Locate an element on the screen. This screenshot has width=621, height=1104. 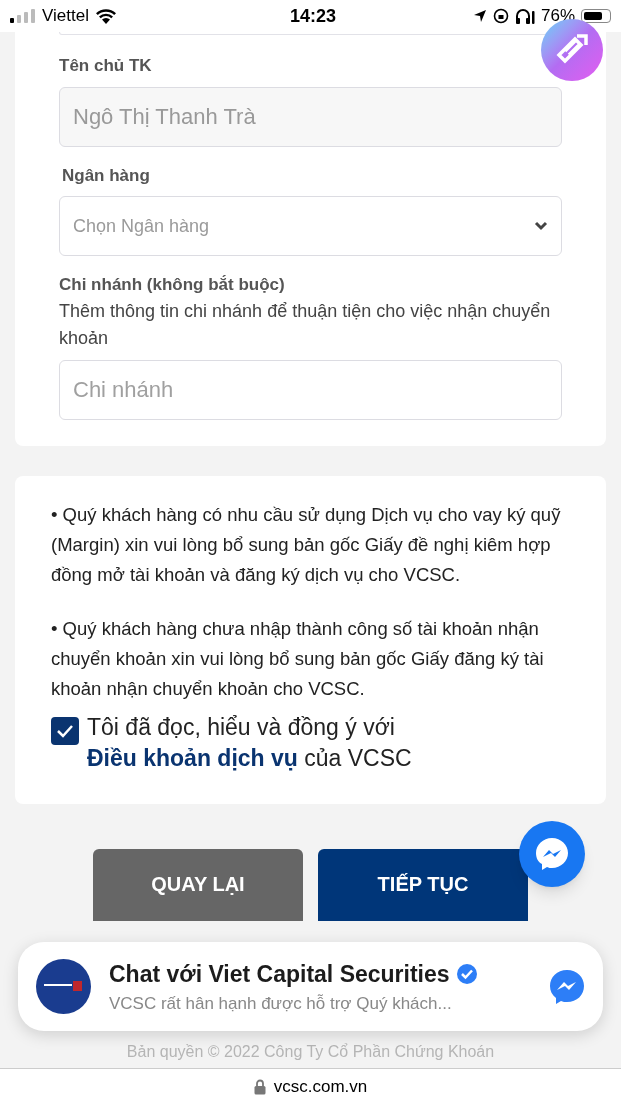
field-label: Tên chủ TK is located at coordinates (106, 66).